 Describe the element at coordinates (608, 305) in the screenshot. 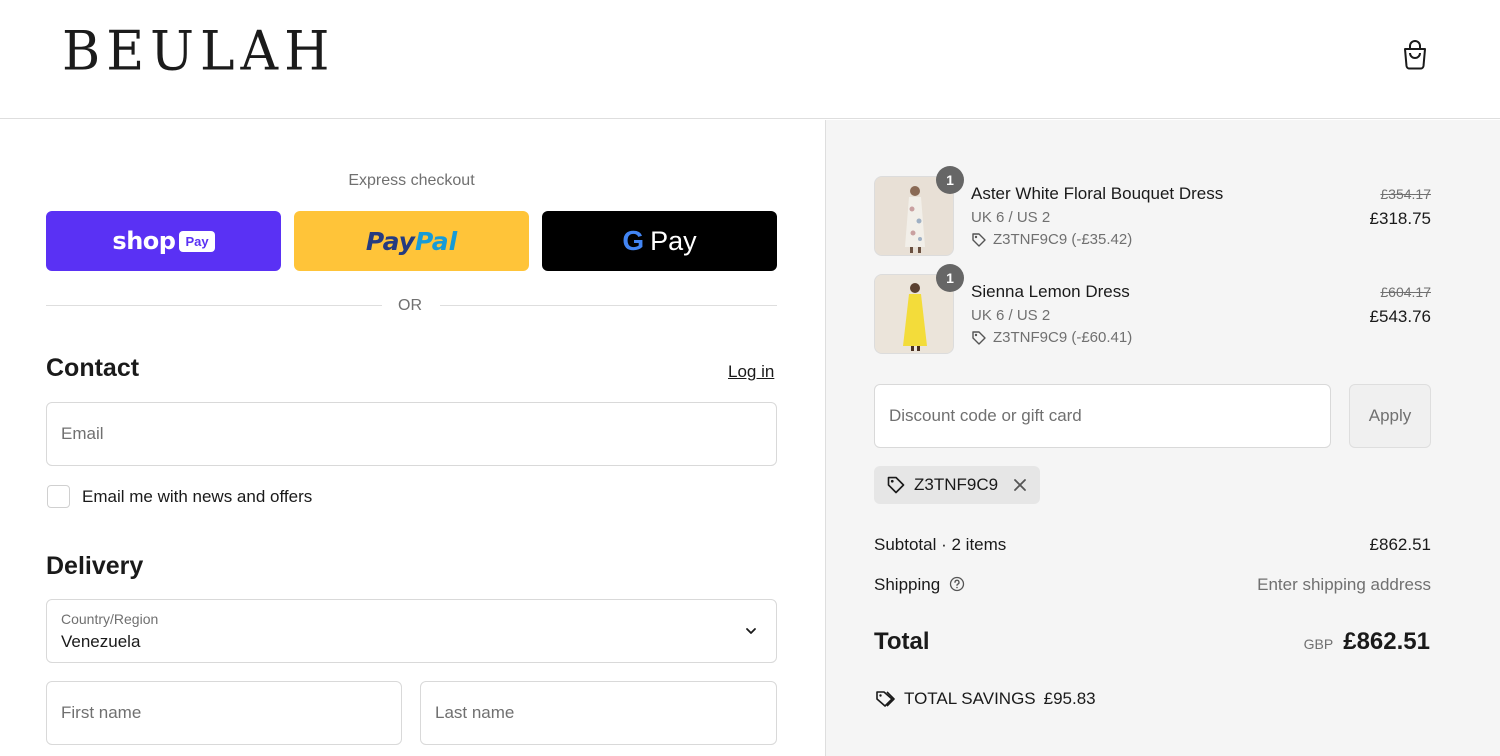

I see `divider-right` at that location.